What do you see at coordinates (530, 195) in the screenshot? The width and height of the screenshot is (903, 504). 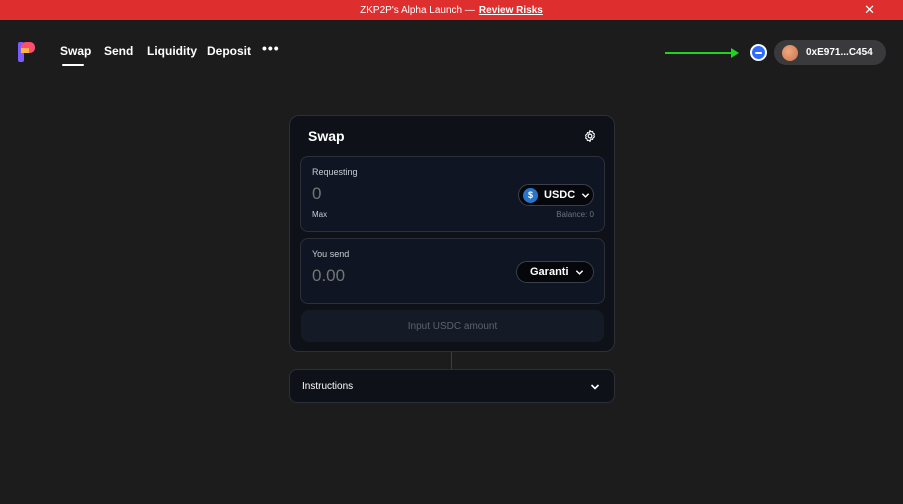 I see `usdc-token-icon: $` at bounding box center [530, 195].